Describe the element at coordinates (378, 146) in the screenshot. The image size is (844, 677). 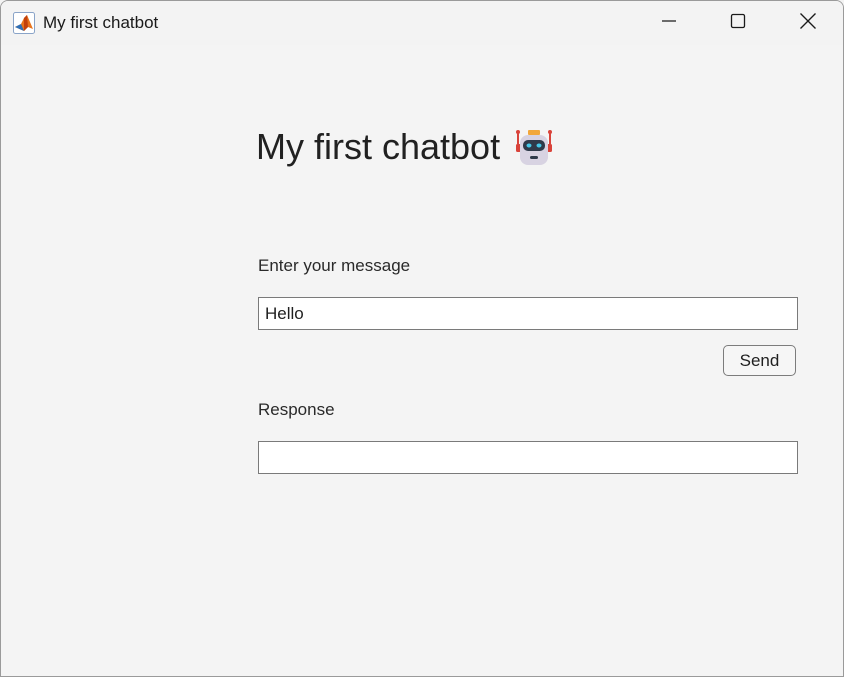
I see `page-title: My first chatbot` at that location.